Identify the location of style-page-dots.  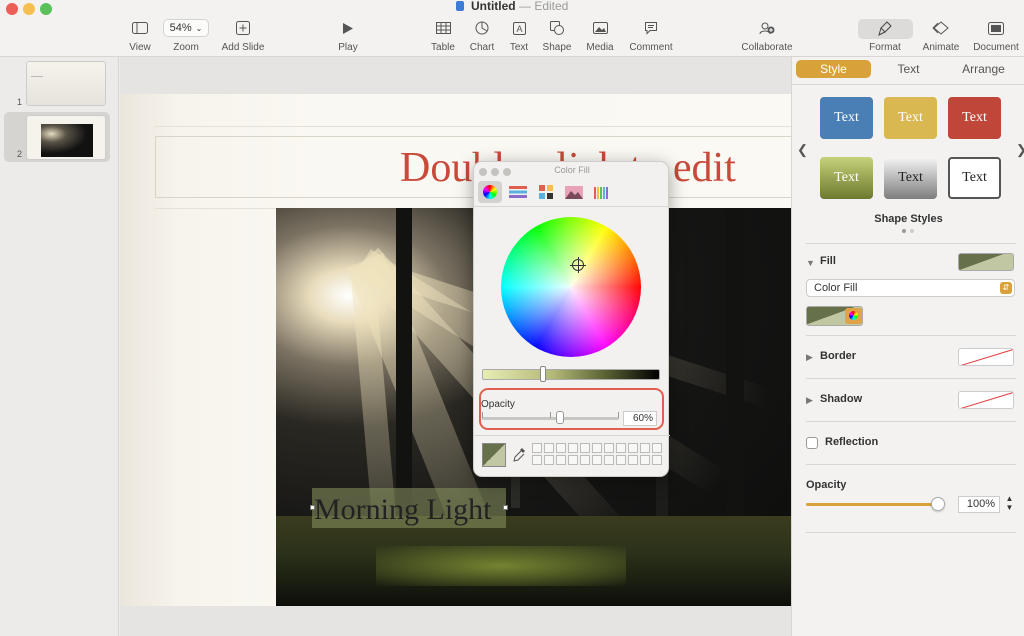
(908, 231).